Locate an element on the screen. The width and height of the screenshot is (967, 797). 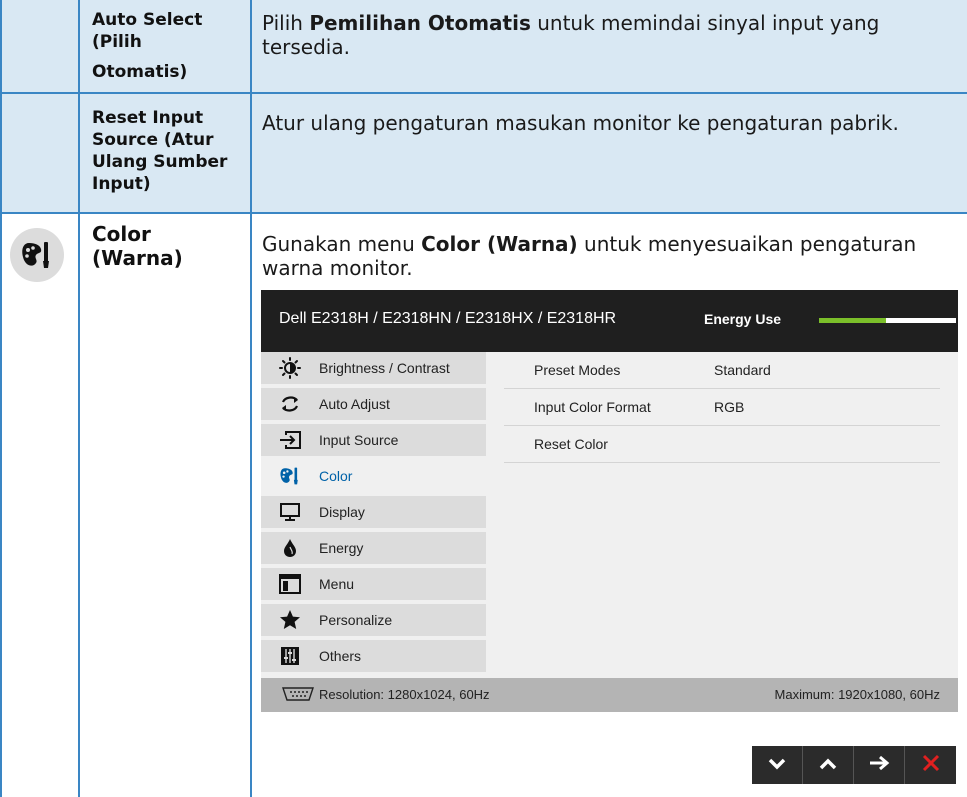
menu-item-label: Personalize is located at coordinates (356, 620).